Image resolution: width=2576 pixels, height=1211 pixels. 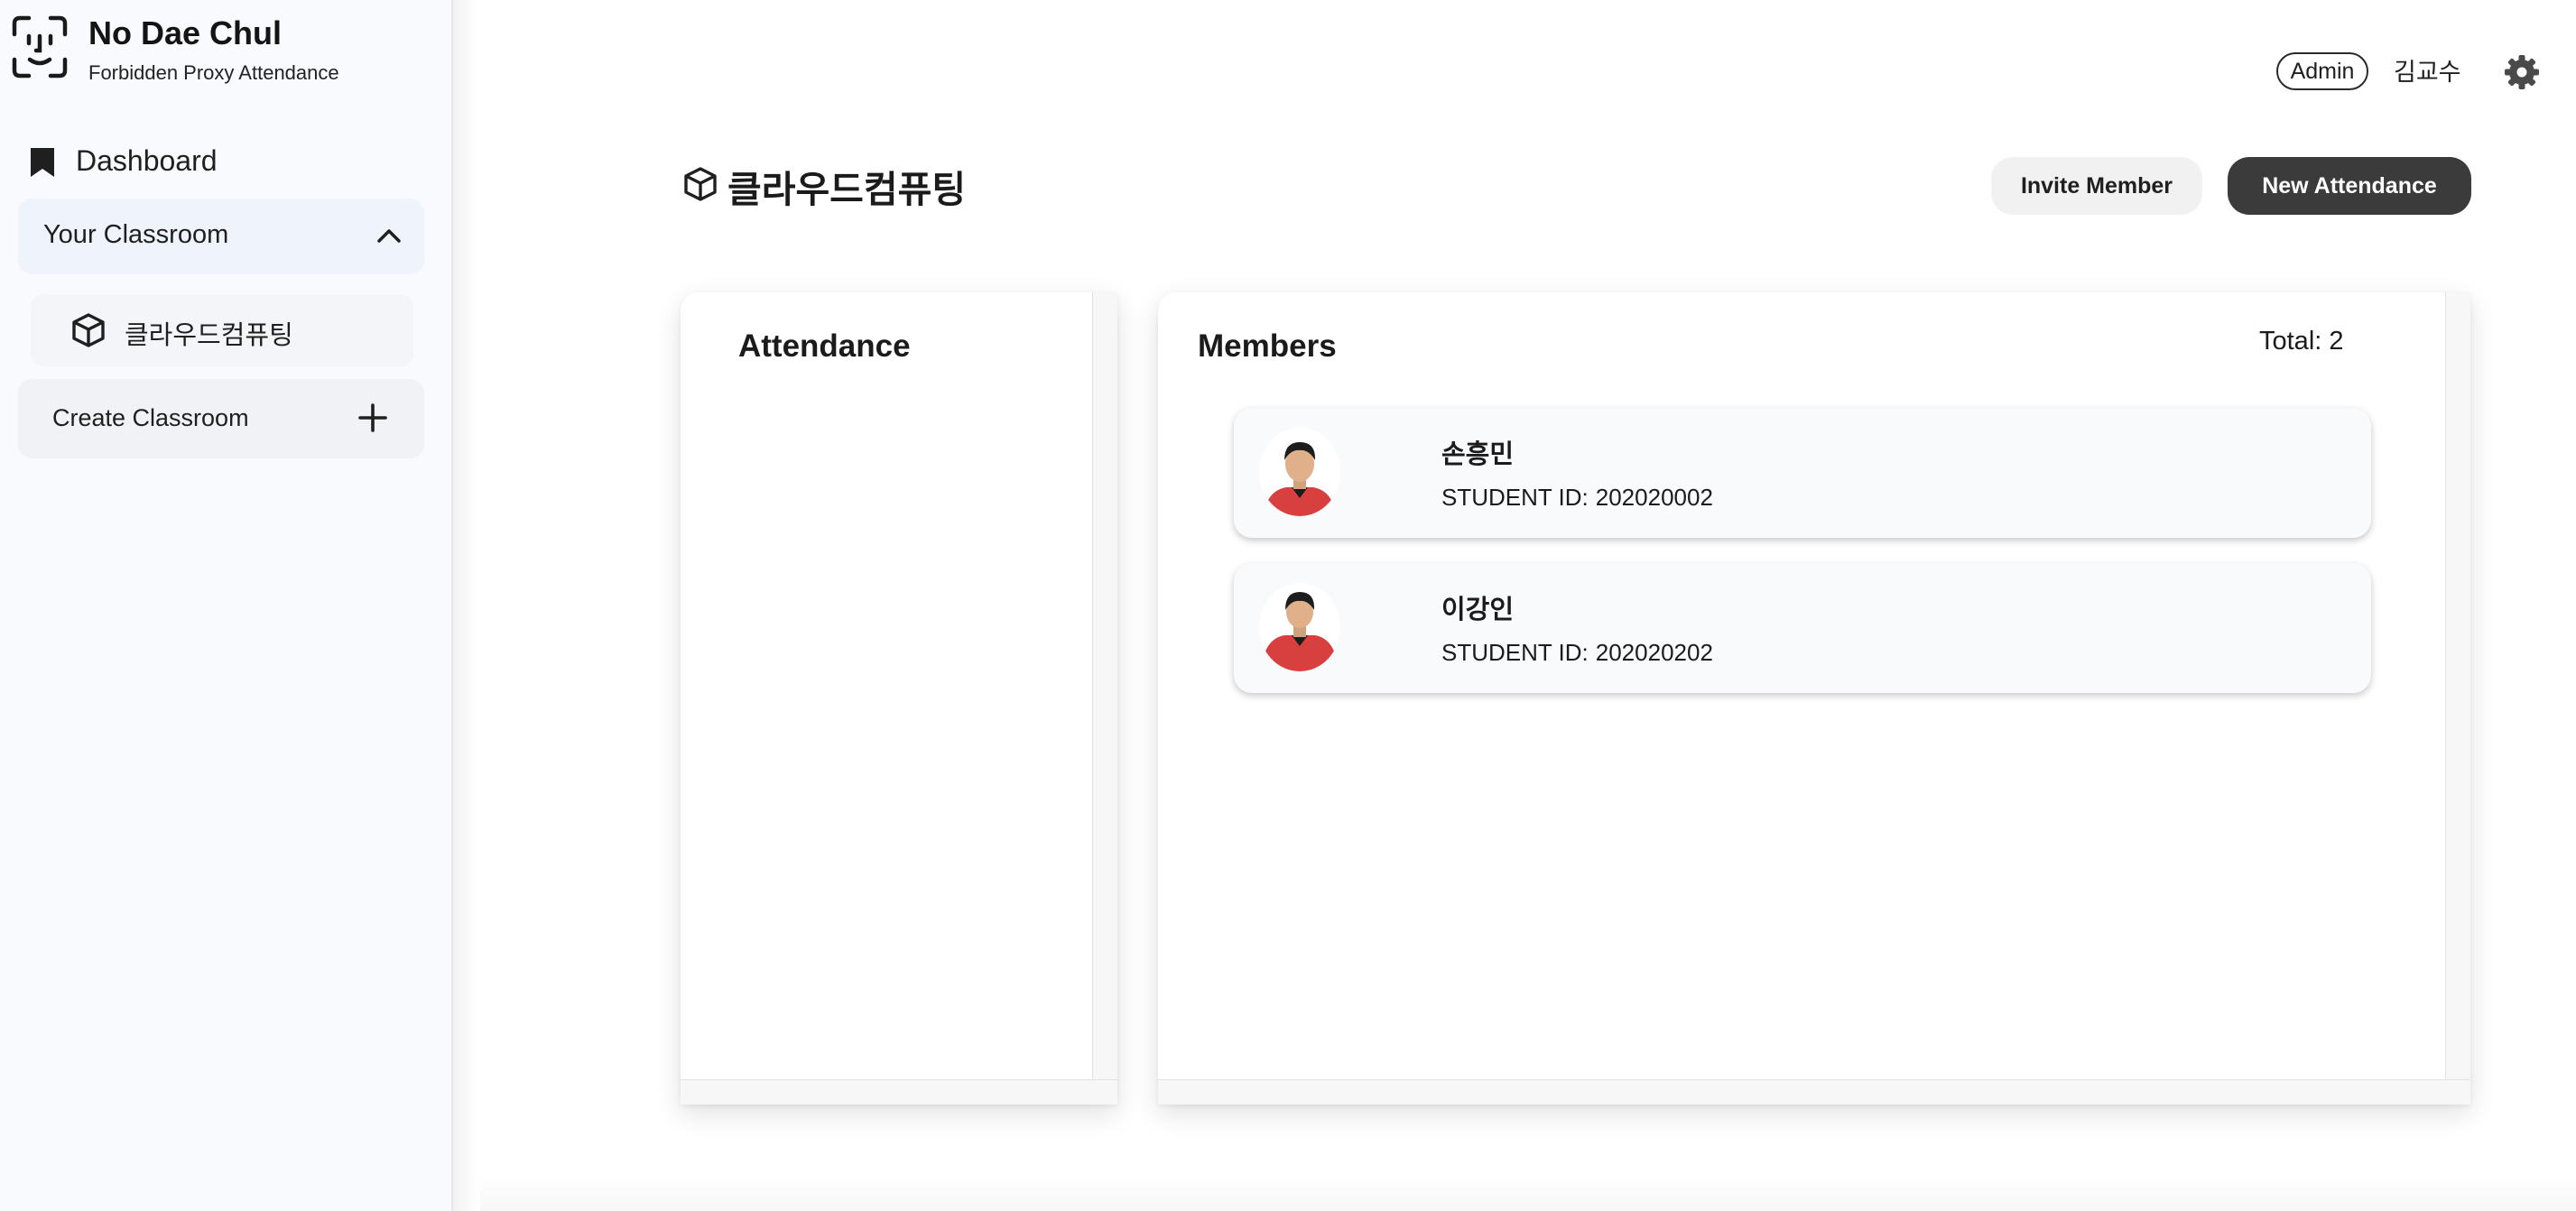 What do you see at coordinates (372, 418) in the screenshot?
I see `plus-icon` at bounding box center [372, 418].